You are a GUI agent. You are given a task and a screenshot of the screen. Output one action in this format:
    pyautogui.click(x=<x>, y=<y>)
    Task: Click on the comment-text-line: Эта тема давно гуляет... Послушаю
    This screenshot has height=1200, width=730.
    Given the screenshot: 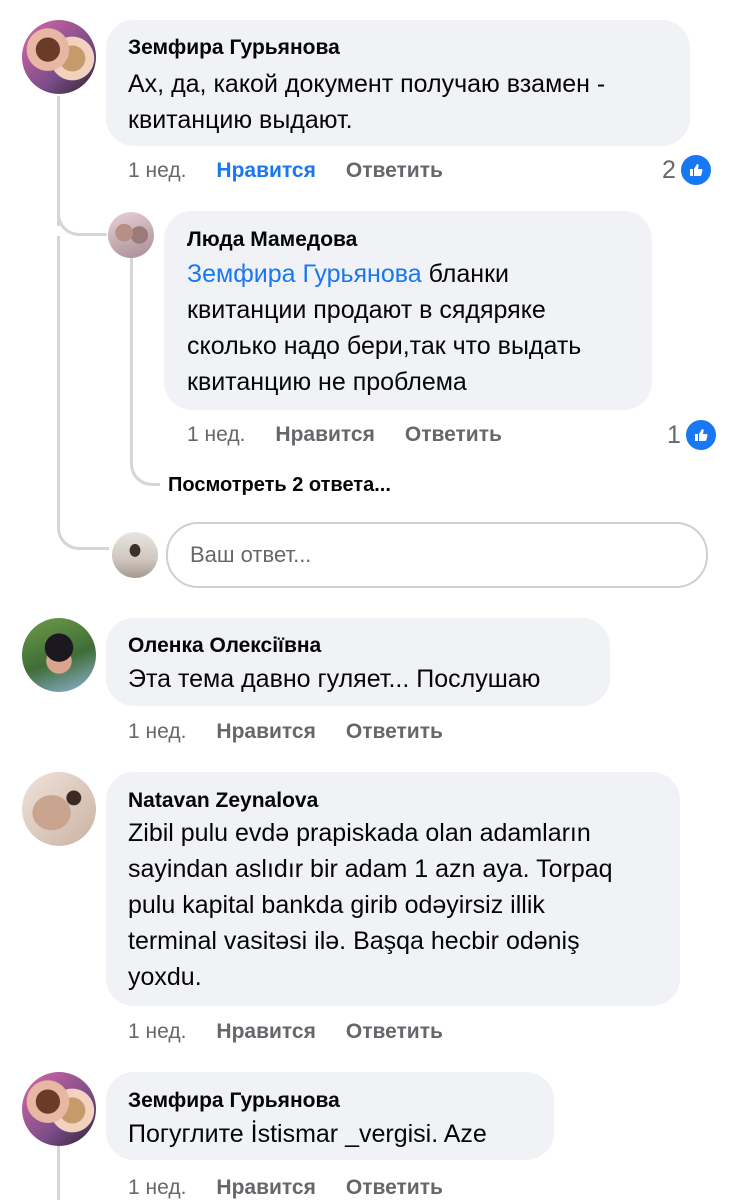 What is the action you would take?
    pyautogui.click(x=334, y=679)
    